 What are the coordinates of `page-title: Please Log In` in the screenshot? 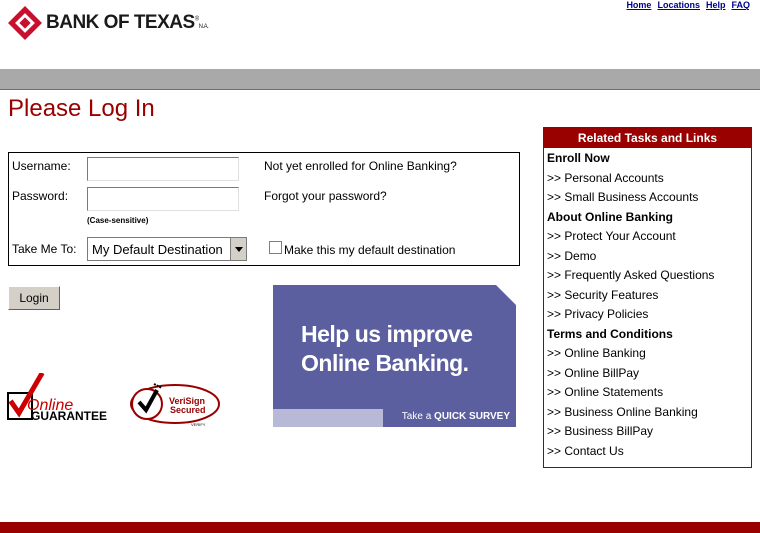 It's located at (81, 108).